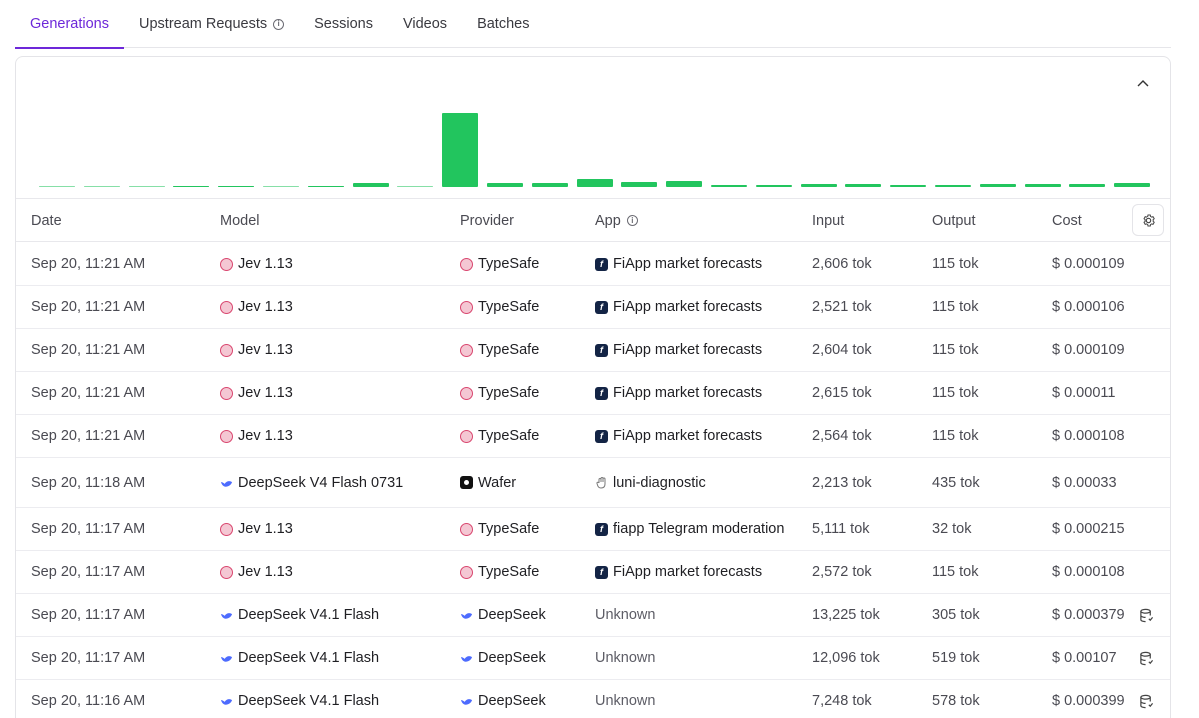 The height and width of the screenshot is (718, 1199). Describe the element at coordinates (69, 24) in the screenshot. I see `tab-generations: Generations` at that location.